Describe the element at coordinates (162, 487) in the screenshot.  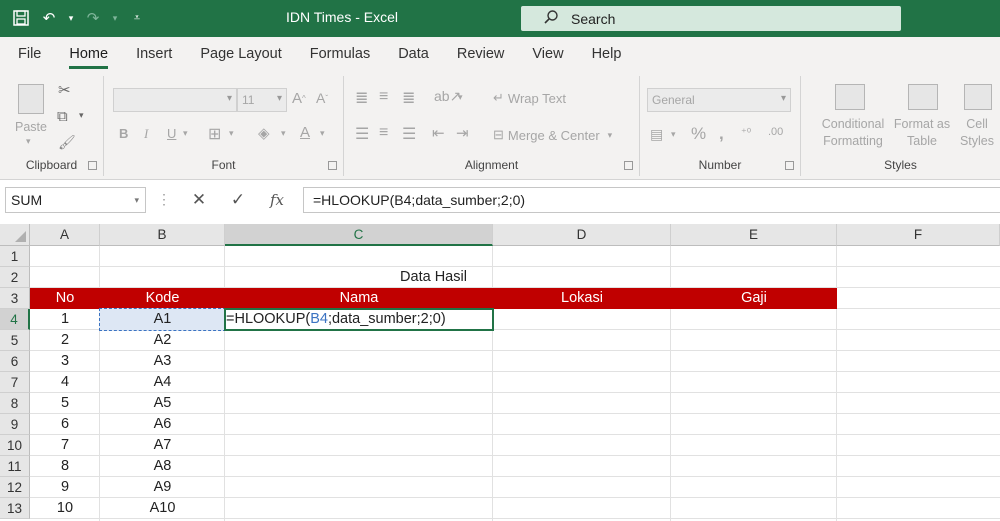
I see `cell-kode: A9` at that location.